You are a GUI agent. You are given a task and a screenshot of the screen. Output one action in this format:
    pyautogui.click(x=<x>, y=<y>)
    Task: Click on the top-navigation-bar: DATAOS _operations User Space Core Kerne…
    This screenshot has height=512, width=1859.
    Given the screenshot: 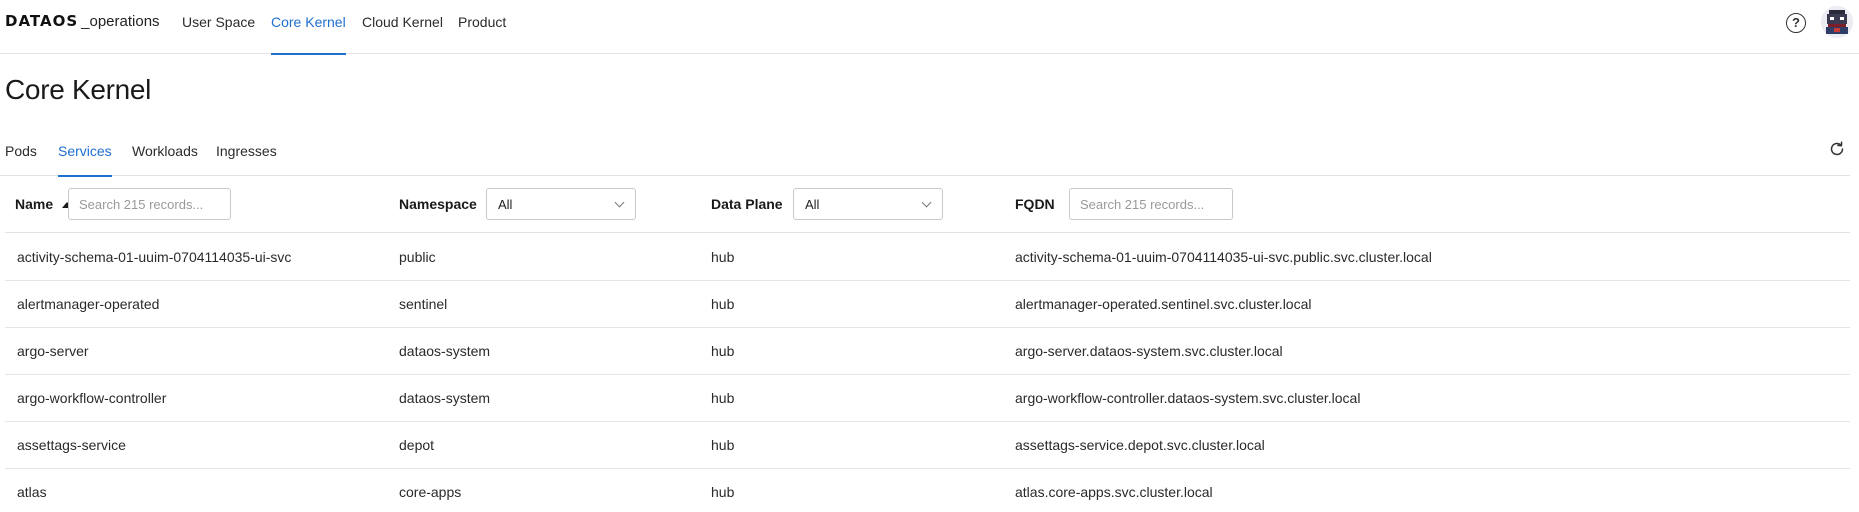 What is the action you would take?
    pyautogui.click(x=929, y=27)
    